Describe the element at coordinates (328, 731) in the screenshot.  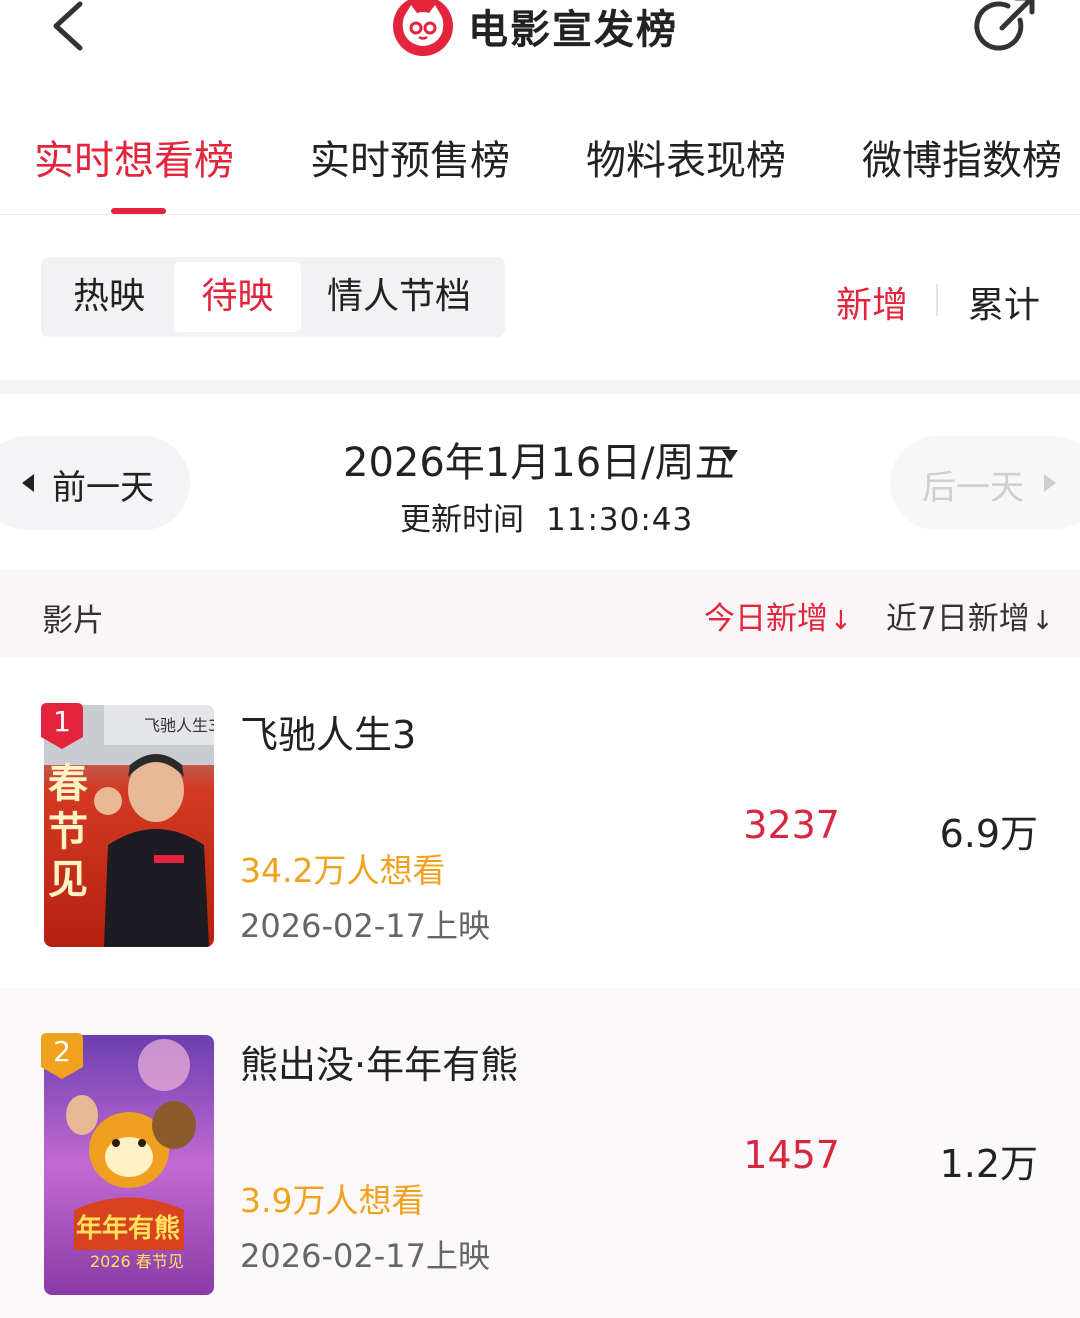
I see `movie-title: 飞驰人生3` at that location.